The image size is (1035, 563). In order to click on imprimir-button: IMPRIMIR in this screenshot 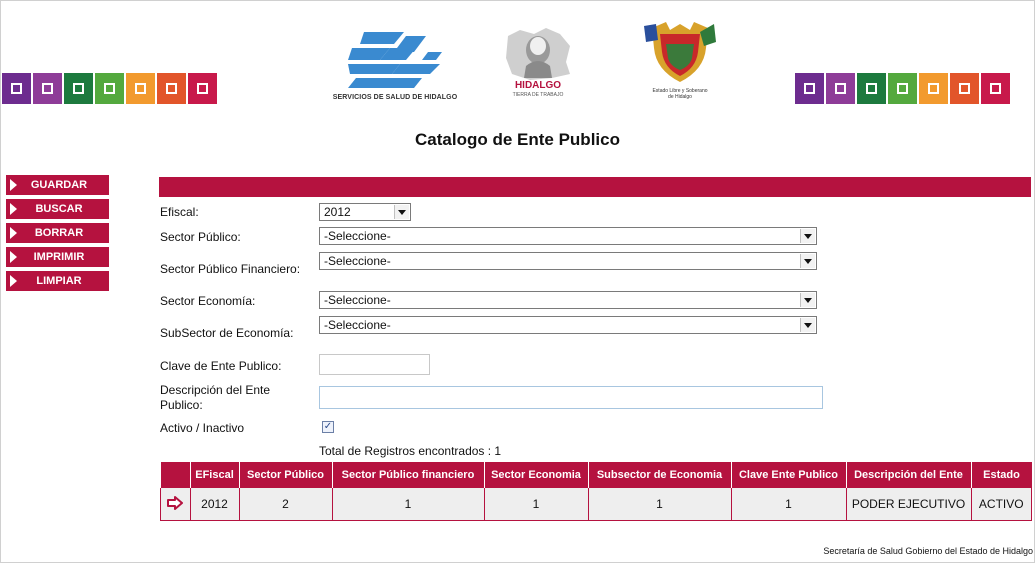, I will do `click(57, 257)`.